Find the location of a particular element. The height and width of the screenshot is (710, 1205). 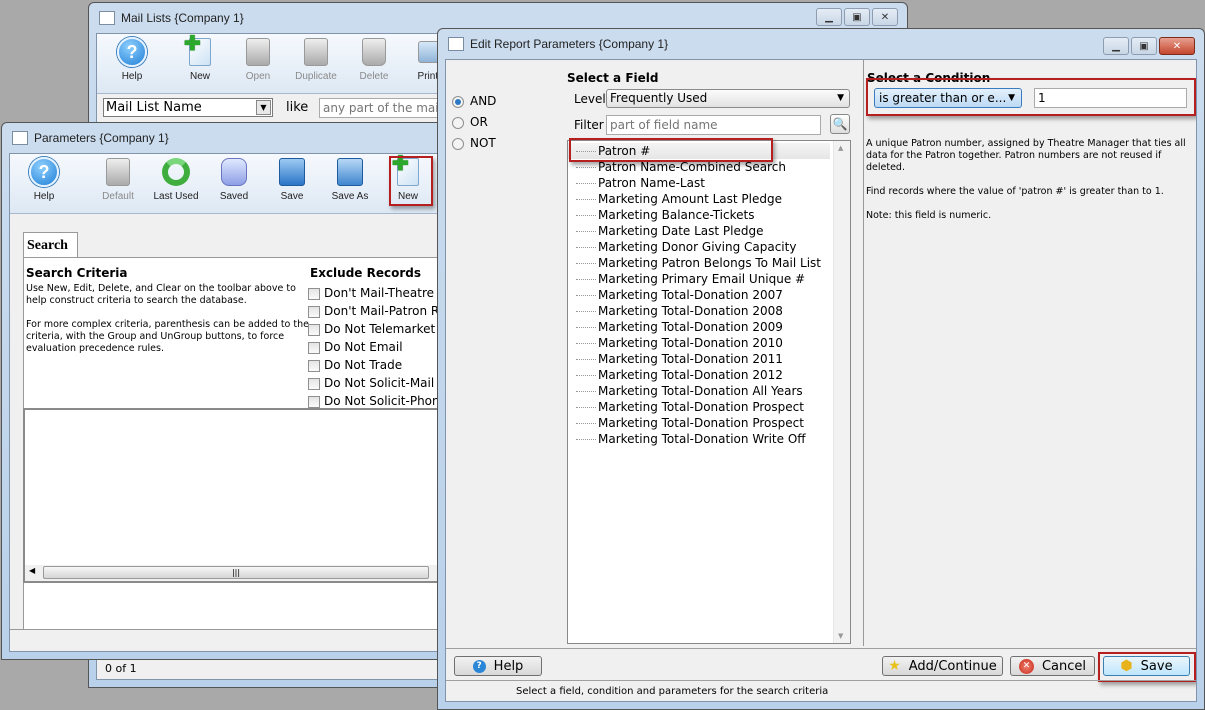

toolbar-open-button: Open is located at coordinates (258, 59).